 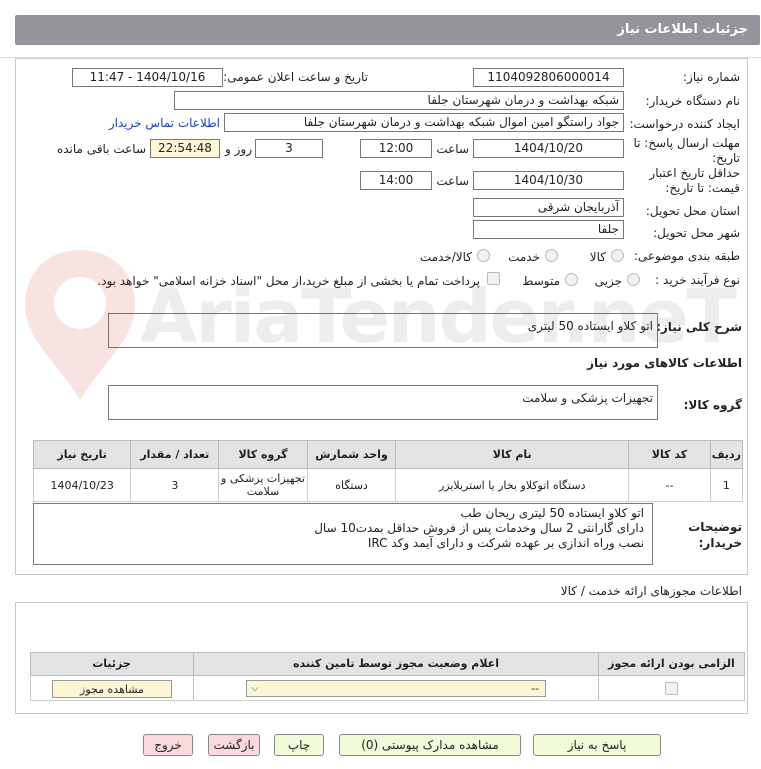 I want to click on permits-col-status: اعلام وضعیت مجوز توسط تامین کننده, so click(x=396, y=663).